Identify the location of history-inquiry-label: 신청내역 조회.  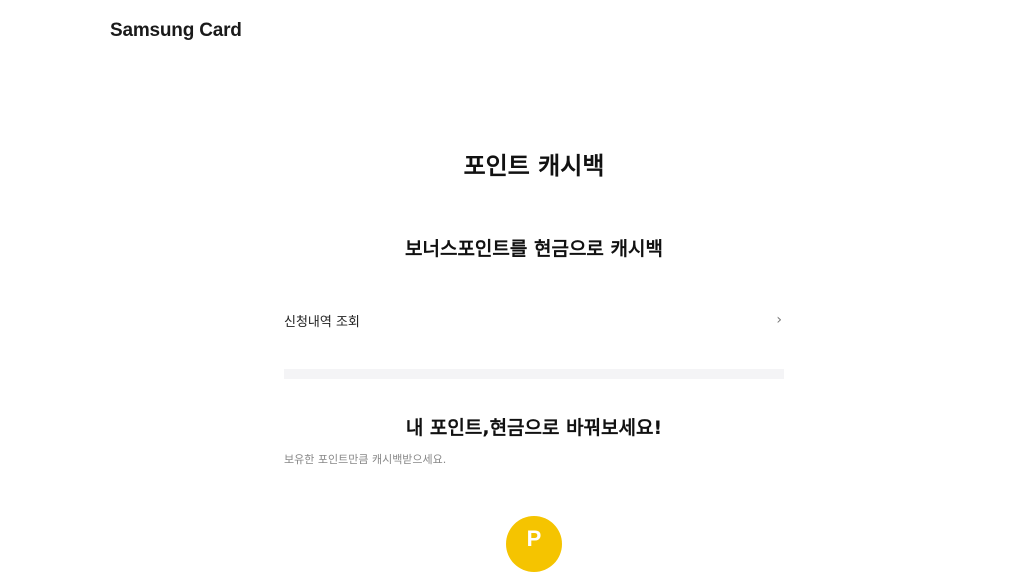
(322, 322).